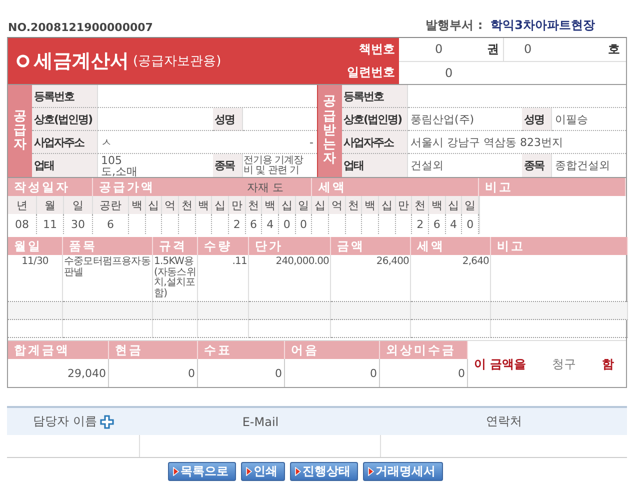  I want to click on party-heading: 공급자, so click(20, 131).